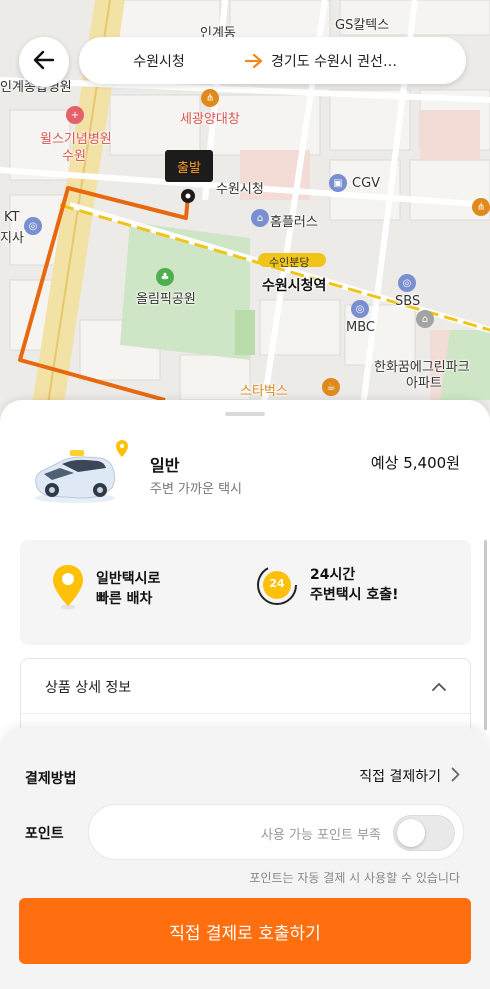 Image resolution: width=490 pixels, height=989 pixels. What do you see at coordinates (12, 217) in the screenshot?
I see `map-label: KT` at bounding box center [12, 217].